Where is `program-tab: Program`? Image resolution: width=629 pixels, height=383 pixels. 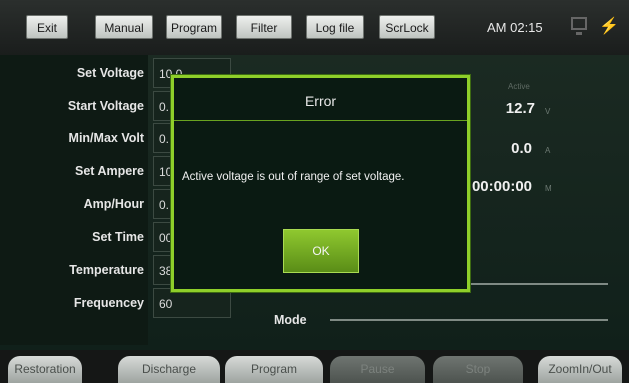
program-tab: Program is located at coordinates (274, 369).